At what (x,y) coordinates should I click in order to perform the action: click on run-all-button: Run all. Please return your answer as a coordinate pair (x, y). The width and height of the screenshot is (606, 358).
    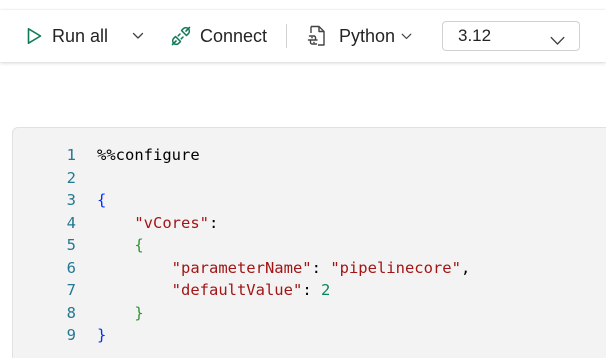
    Looking at the image, I should click on (66, 36).